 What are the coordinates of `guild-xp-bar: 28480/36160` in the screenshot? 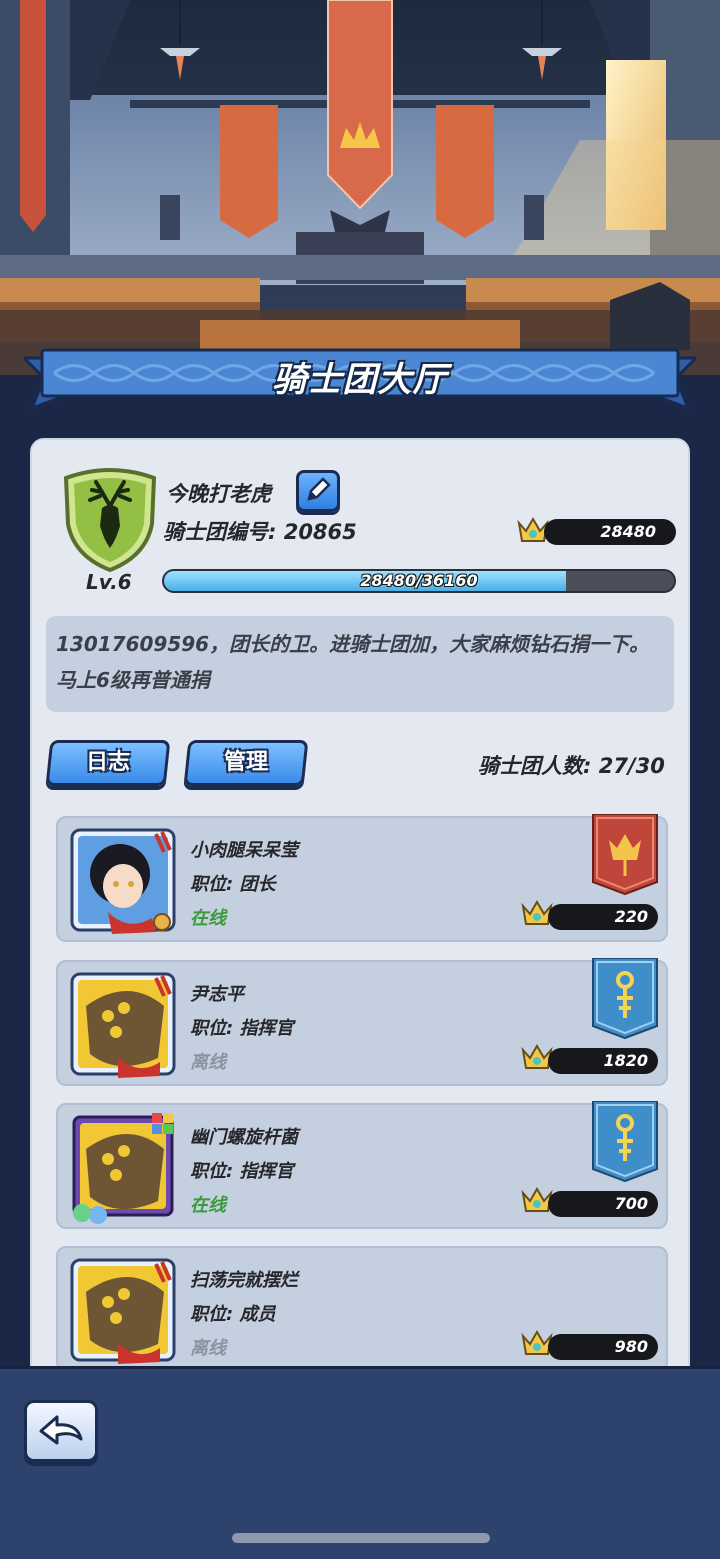 It's located at (419, 581).